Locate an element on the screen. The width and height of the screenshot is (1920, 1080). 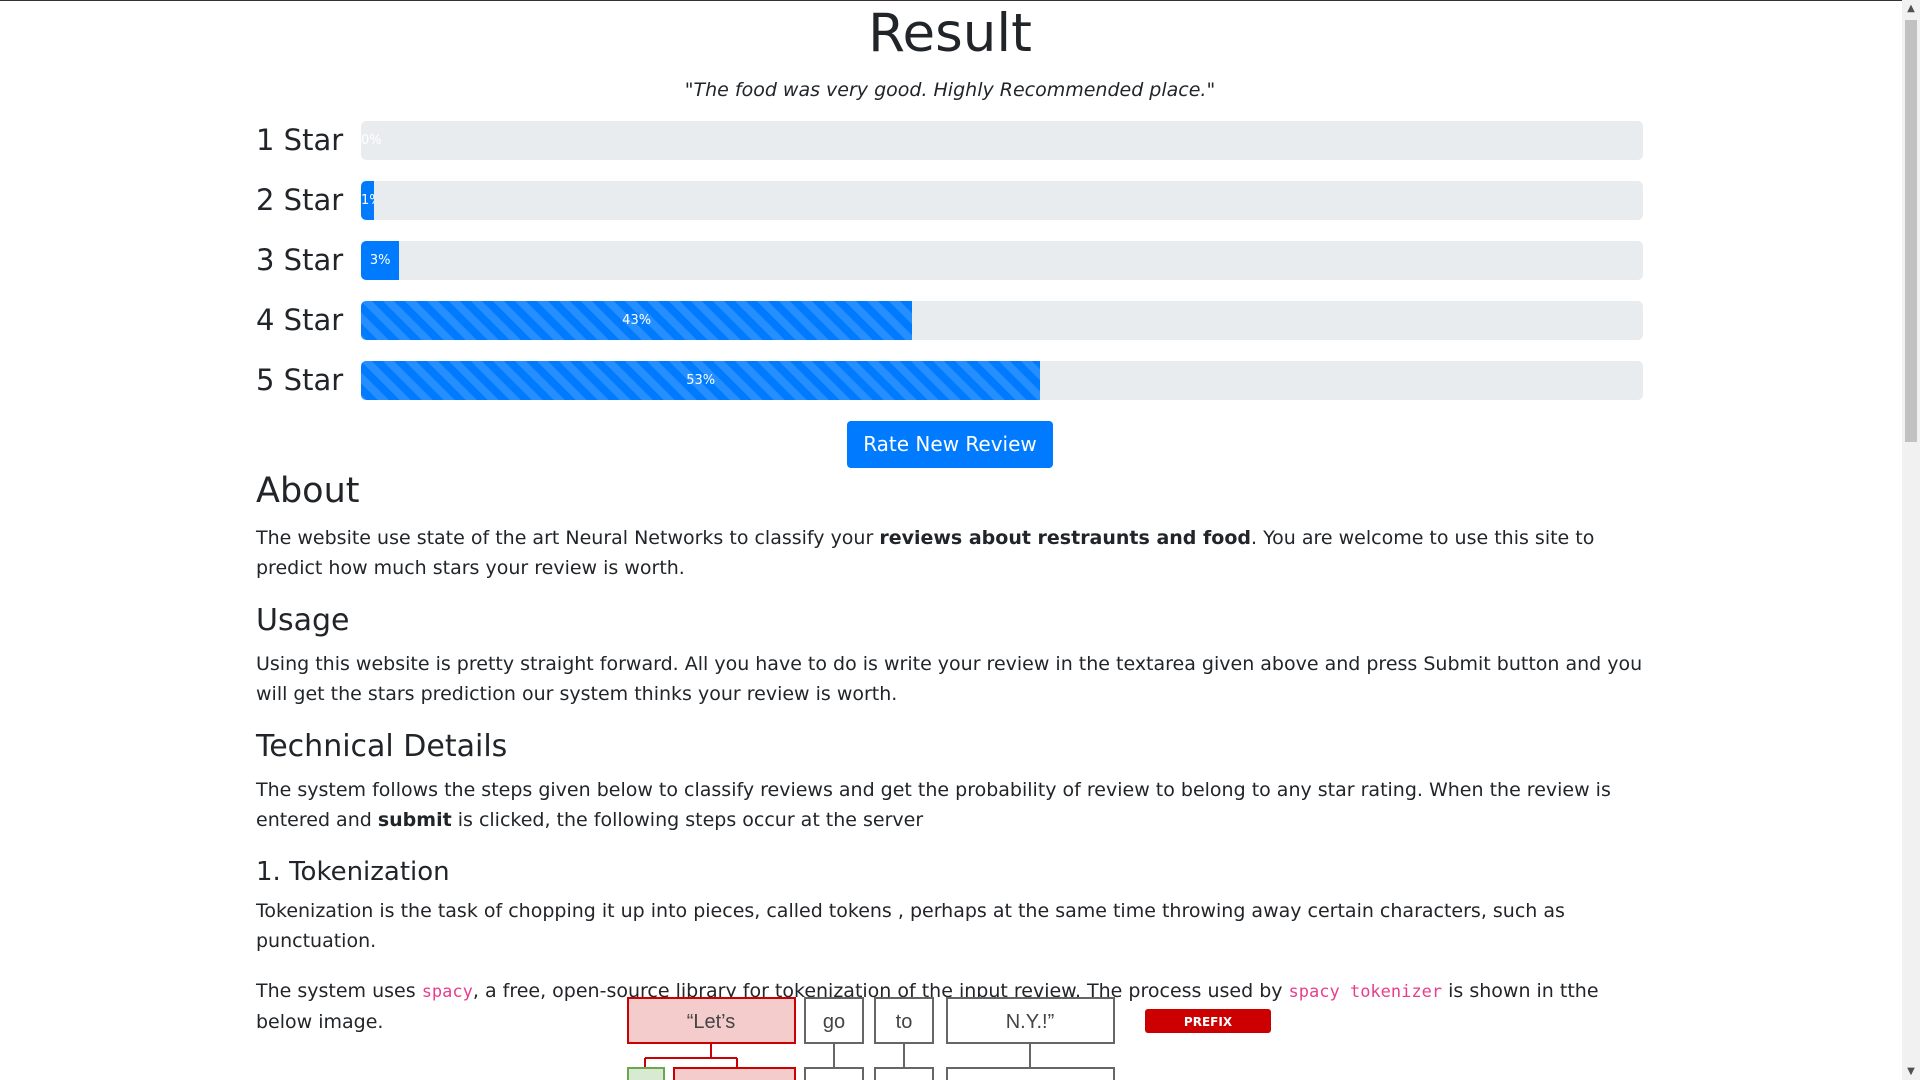
rating-percent-label: 0% is located at coordinates (371, 140).